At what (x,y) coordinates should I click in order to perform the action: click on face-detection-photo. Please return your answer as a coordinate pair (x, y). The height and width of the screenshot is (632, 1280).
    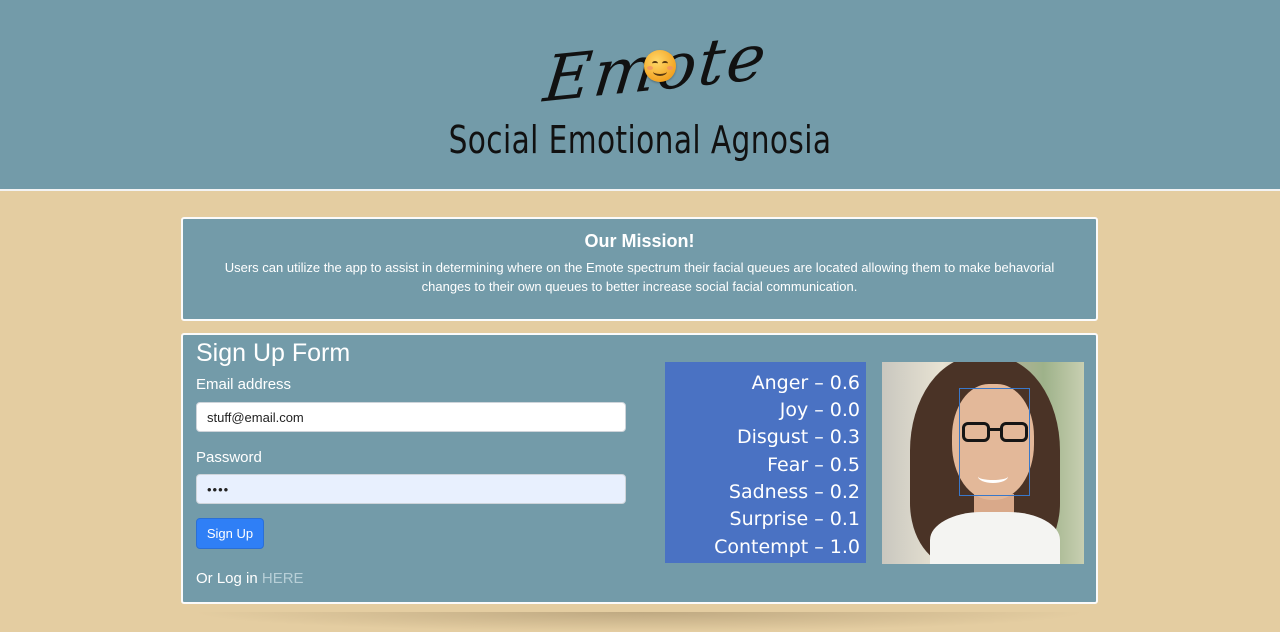
    Looking at the image, I should click on (983, 463).